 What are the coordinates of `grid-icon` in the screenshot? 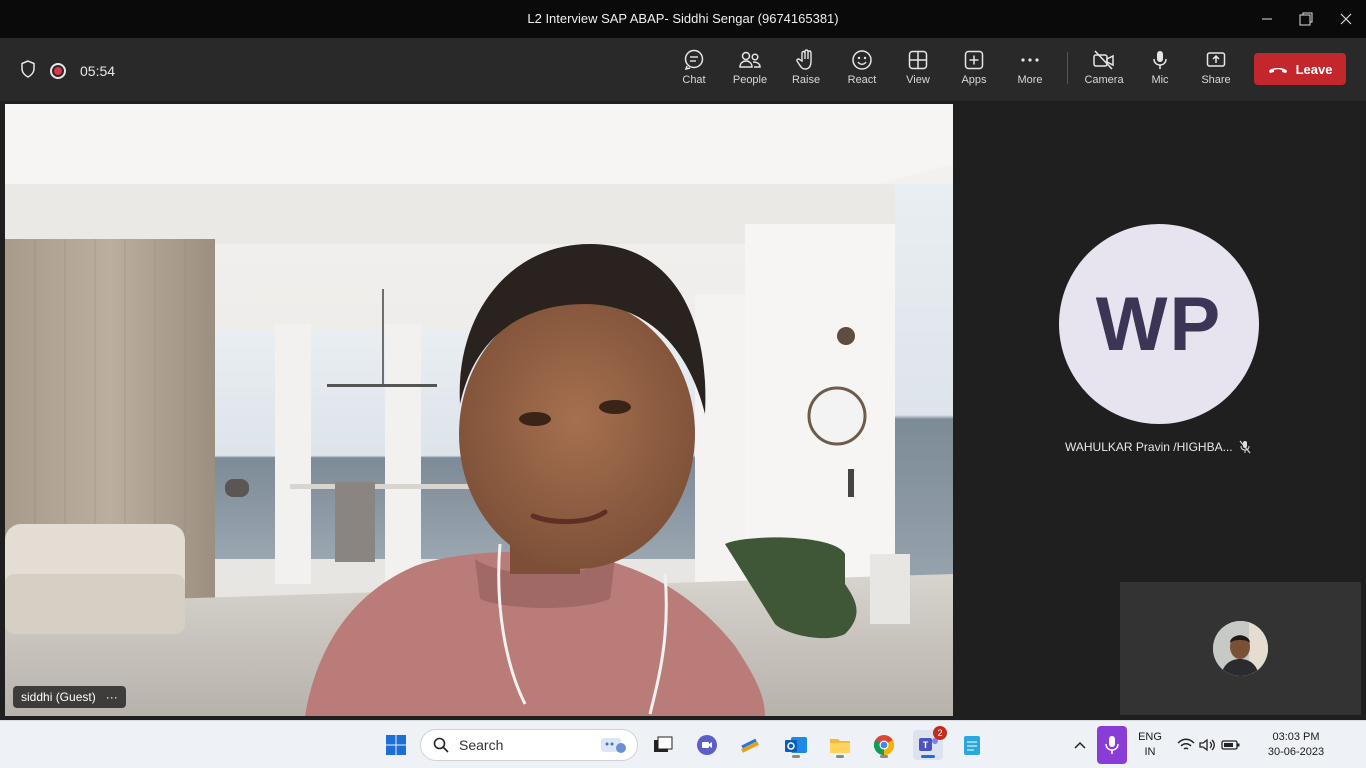 It's located at (918, 60).